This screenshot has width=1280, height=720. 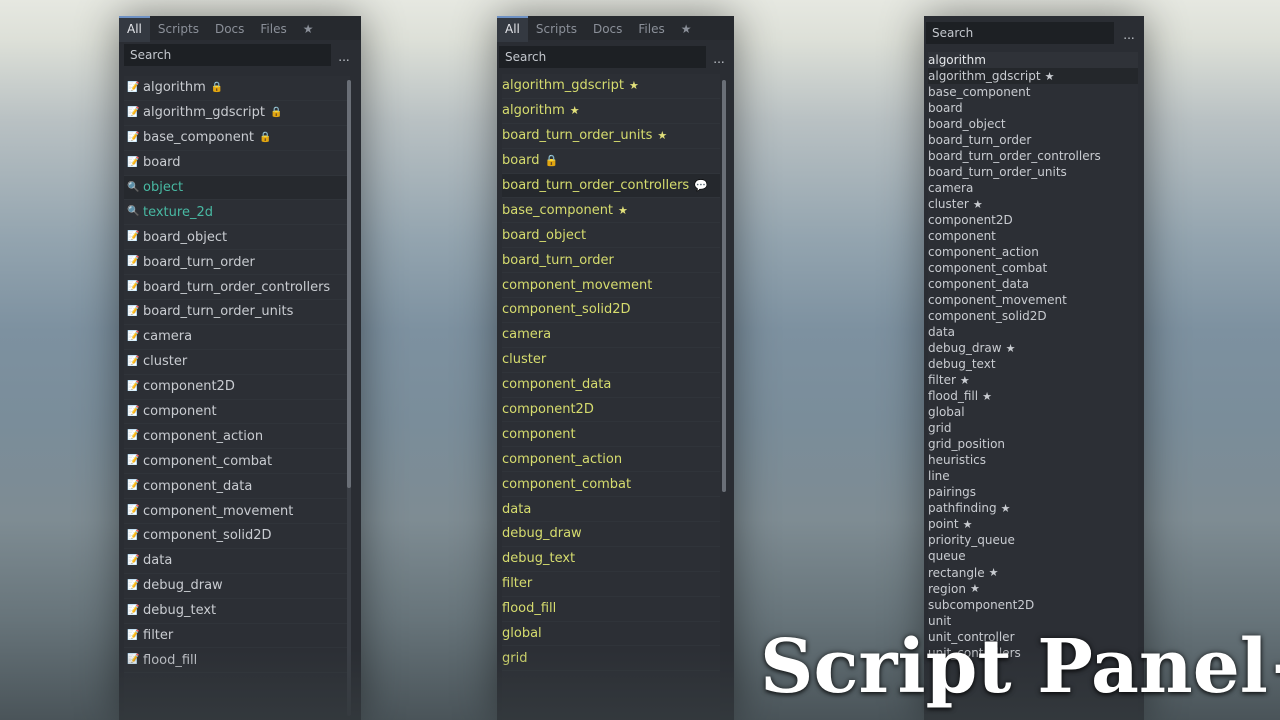 What do you see at coordinates (237, 437) in the screenshot?
I see `list-item: 📝 component_action` at bounding box center [237, 437].